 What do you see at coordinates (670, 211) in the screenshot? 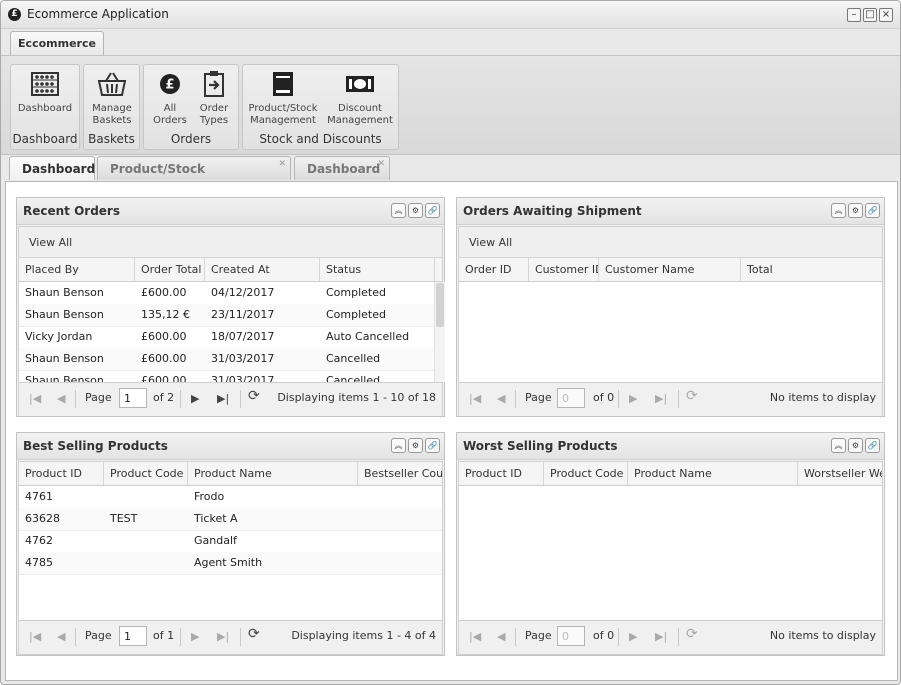
I see `panel-header: Orders Awaiting Shipment ︽ ⚙ 🔗` at bounding box center [670, 211].